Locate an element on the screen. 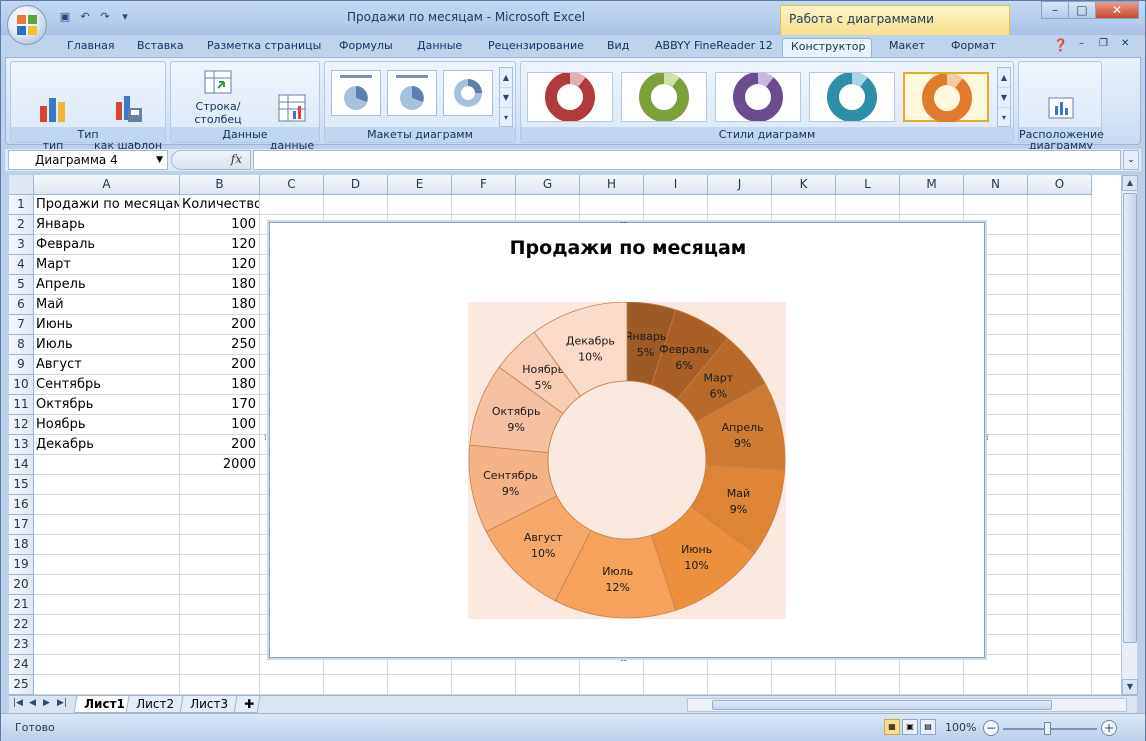 The height and width of the screenshot is (741, 1146). scroll-up-arrow-icon: ▲ is located at coordinates (1130, 183).